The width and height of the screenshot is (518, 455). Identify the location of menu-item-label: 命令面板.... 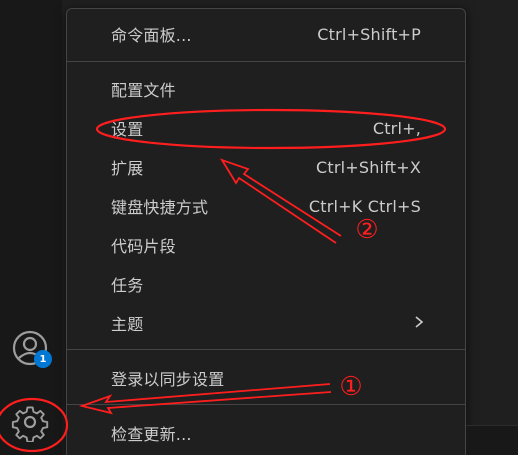
(151, 35).